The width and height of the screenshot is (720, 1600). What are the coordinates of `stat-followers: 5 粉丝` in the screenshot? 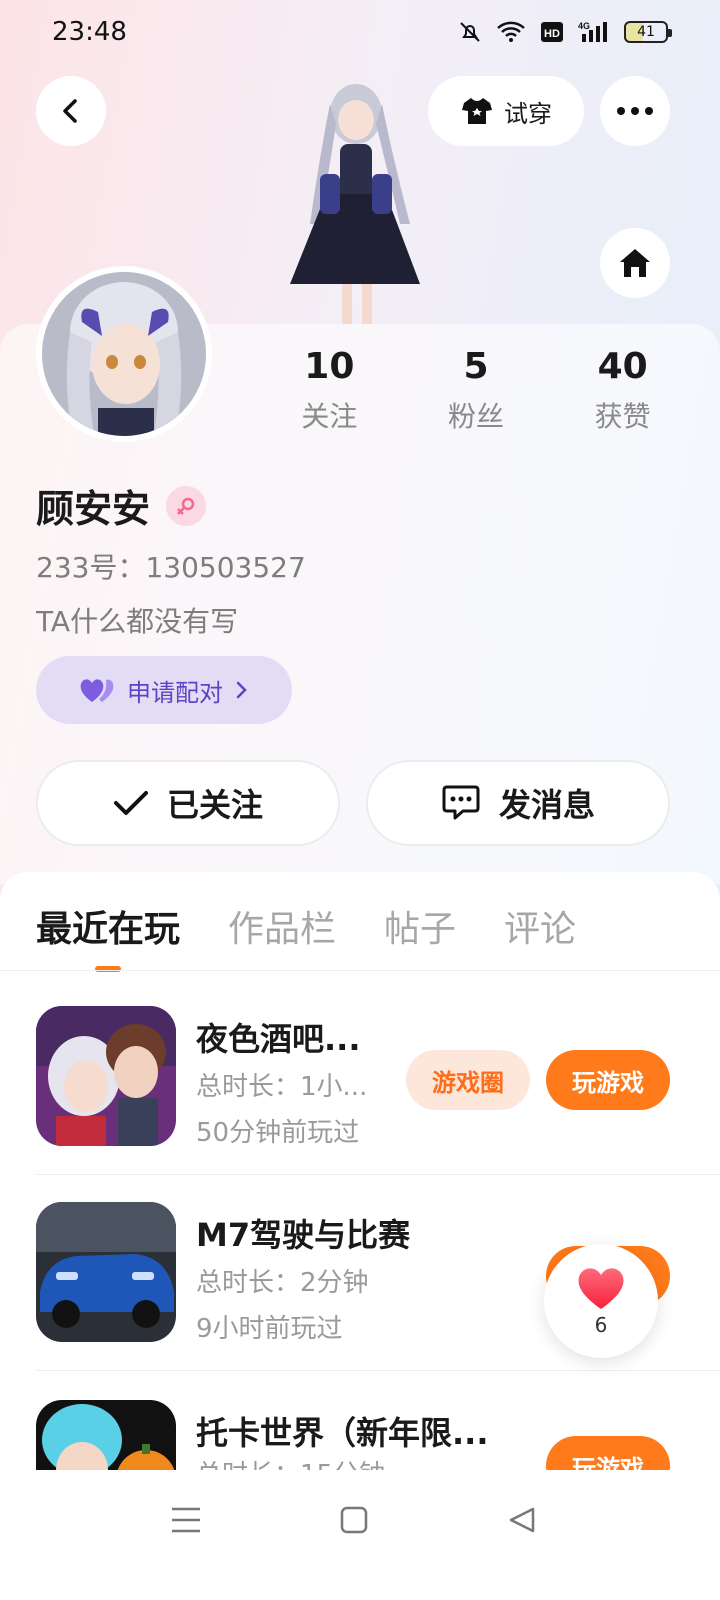 It's located at (476, 390).